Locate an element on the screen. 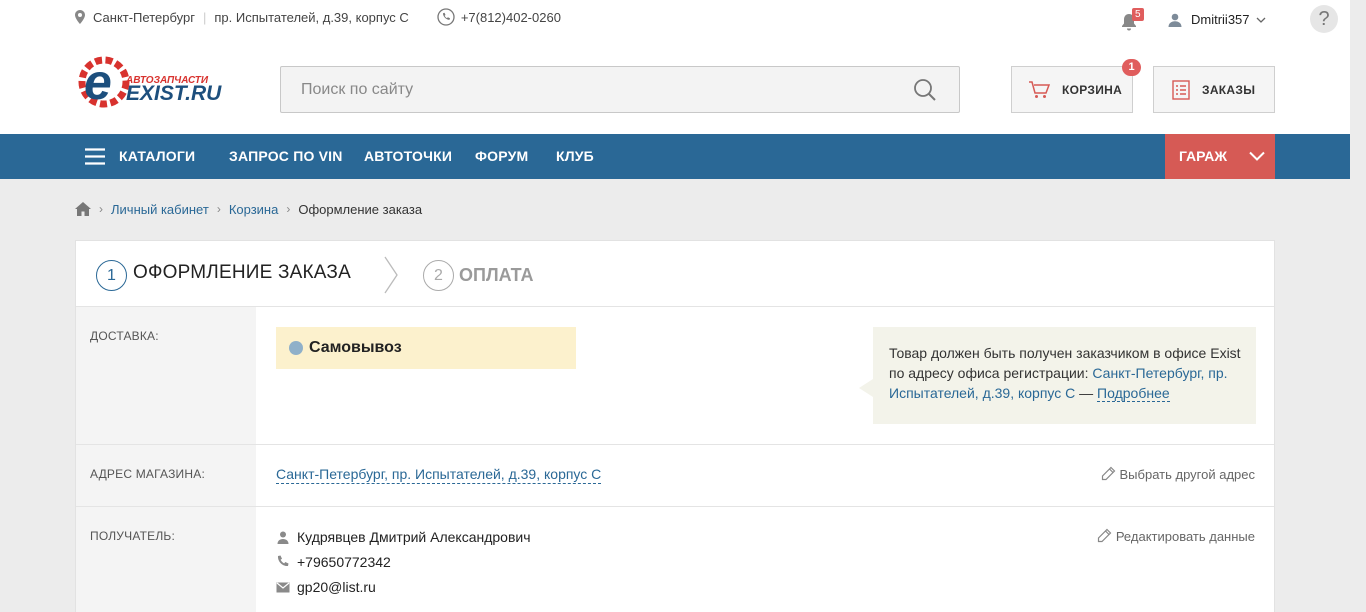 The width and height of the screenshot is (1366, 612). delivery-label: ДОСТАВКА: is located at coordinates (166, 375).